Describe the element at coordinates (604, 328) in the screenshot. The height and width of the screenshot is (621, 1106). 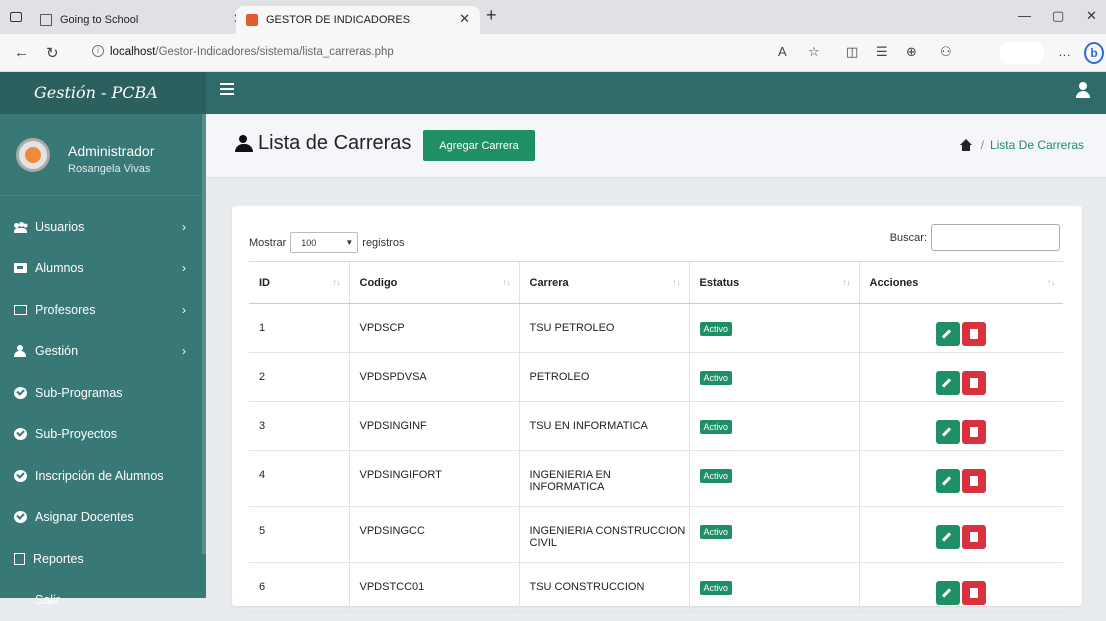
I see `cell-carrera: TSU PETROLEO` at that location.